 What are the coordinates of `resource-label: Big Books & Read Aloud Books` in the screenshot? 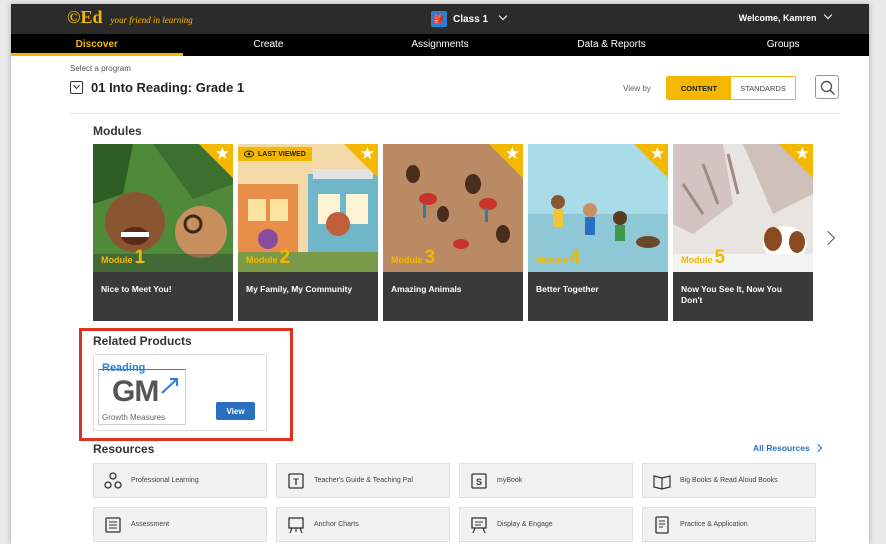 It's located at (729, 480).